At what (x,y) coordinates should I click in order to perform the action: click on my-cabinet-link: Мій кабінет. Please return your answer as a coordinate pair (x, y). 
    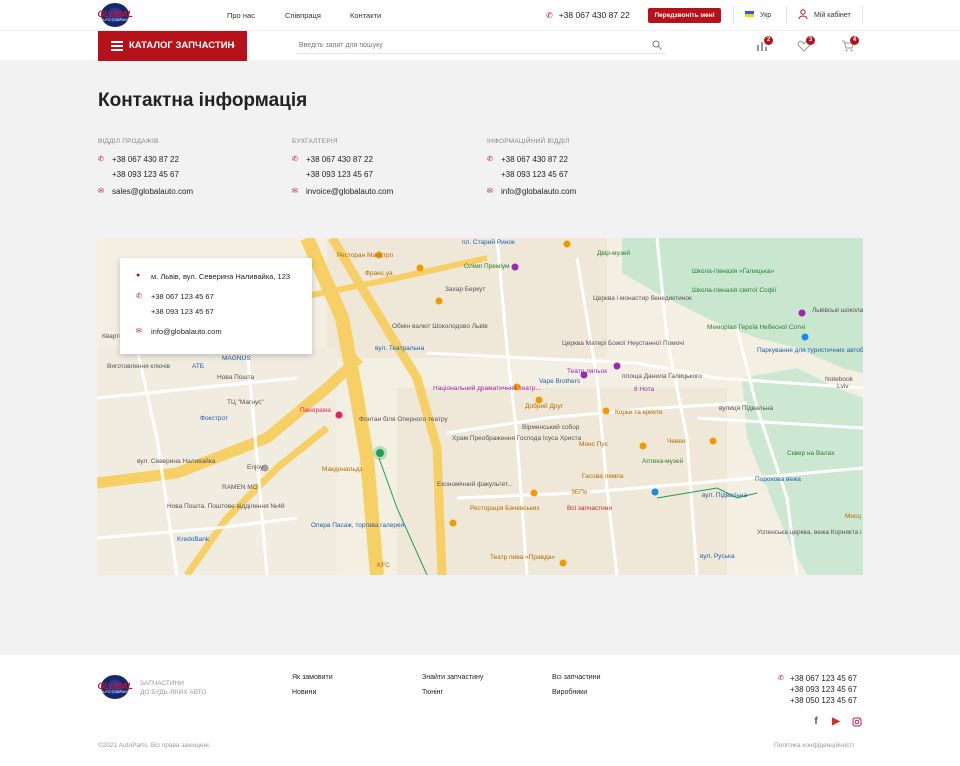
    Looking at the image, I should click on (824, 14).